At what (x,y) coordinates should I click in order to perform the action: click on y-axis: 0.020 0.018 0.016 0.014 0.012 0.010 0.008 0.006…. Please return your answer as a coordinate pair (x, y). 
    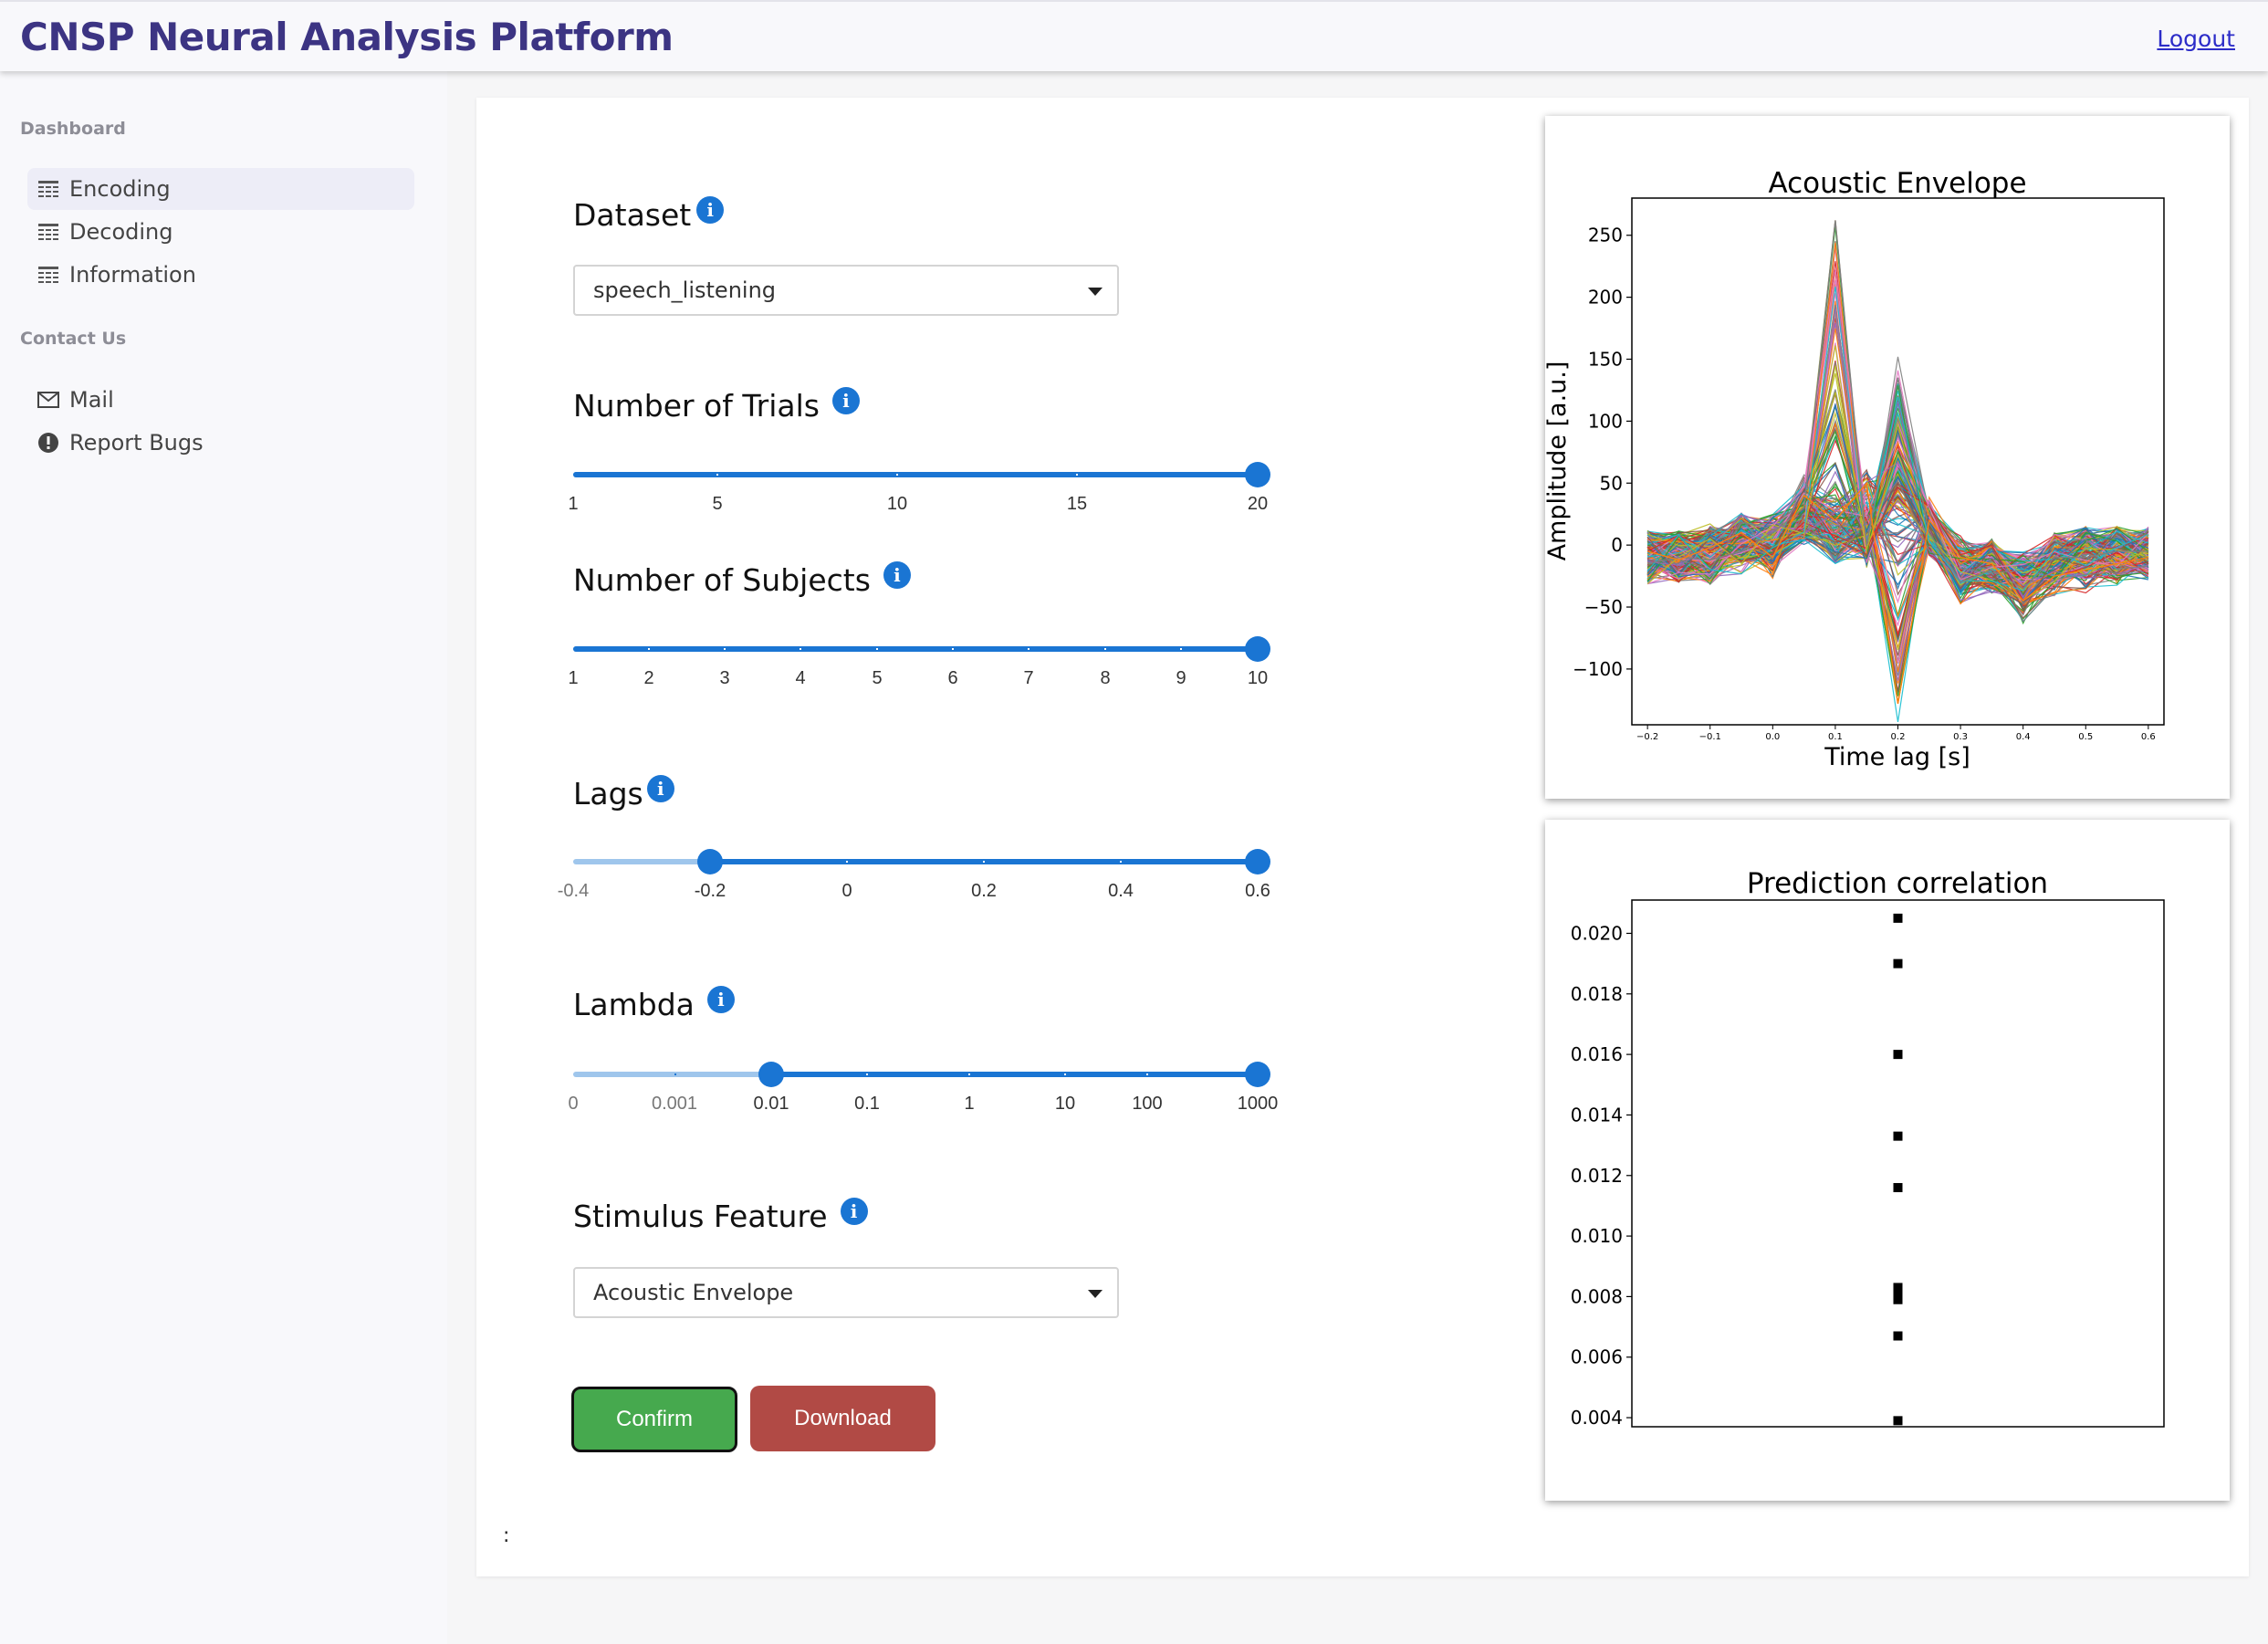
    Looking at the image, I should click on (1601, 1175).